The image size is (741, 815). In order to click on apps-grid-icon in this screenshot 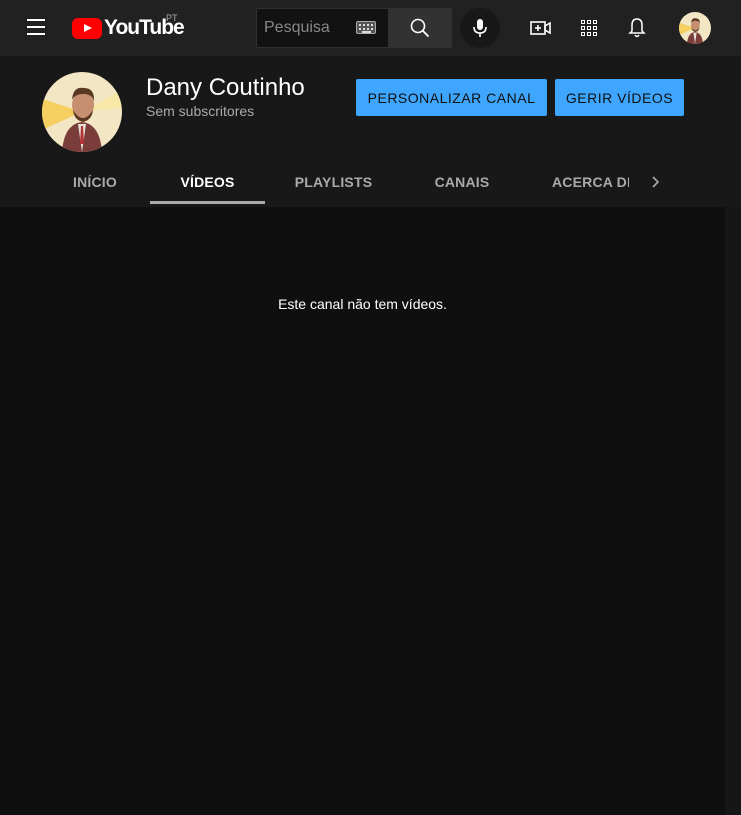, I will do `click(589, 28)`.